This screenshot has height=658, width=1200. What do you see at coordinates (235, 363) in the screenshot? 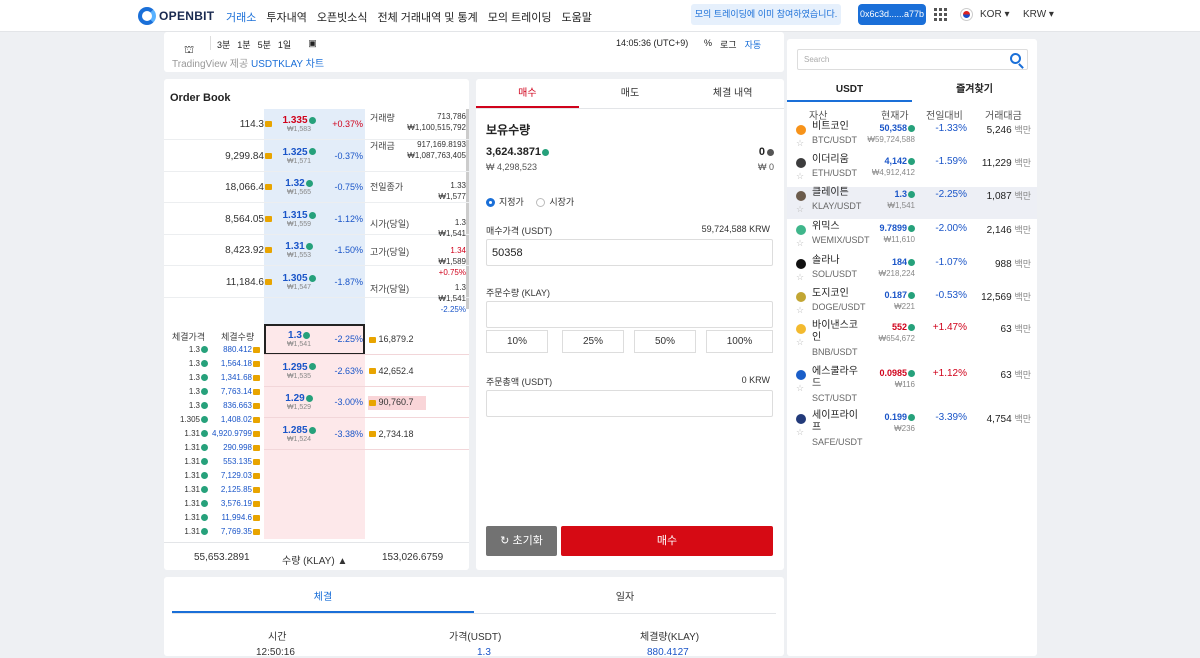
I see `trade-qty: 1,564.18` at bounding box center [235, 363].